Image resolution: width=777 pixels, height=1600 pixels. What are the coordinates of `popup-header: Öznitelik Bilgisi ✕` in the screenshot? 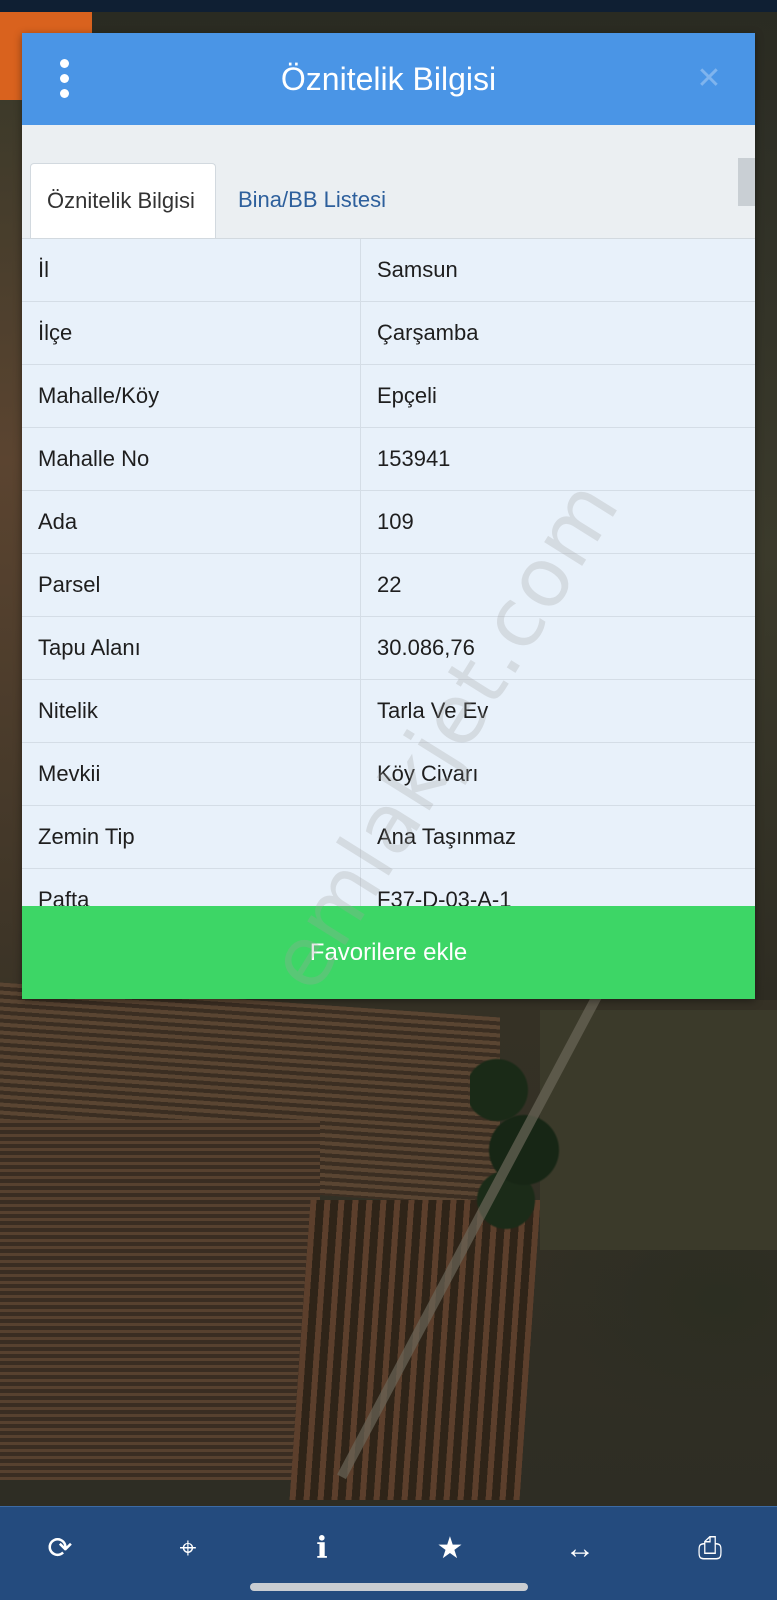 It's located at (388, 79).